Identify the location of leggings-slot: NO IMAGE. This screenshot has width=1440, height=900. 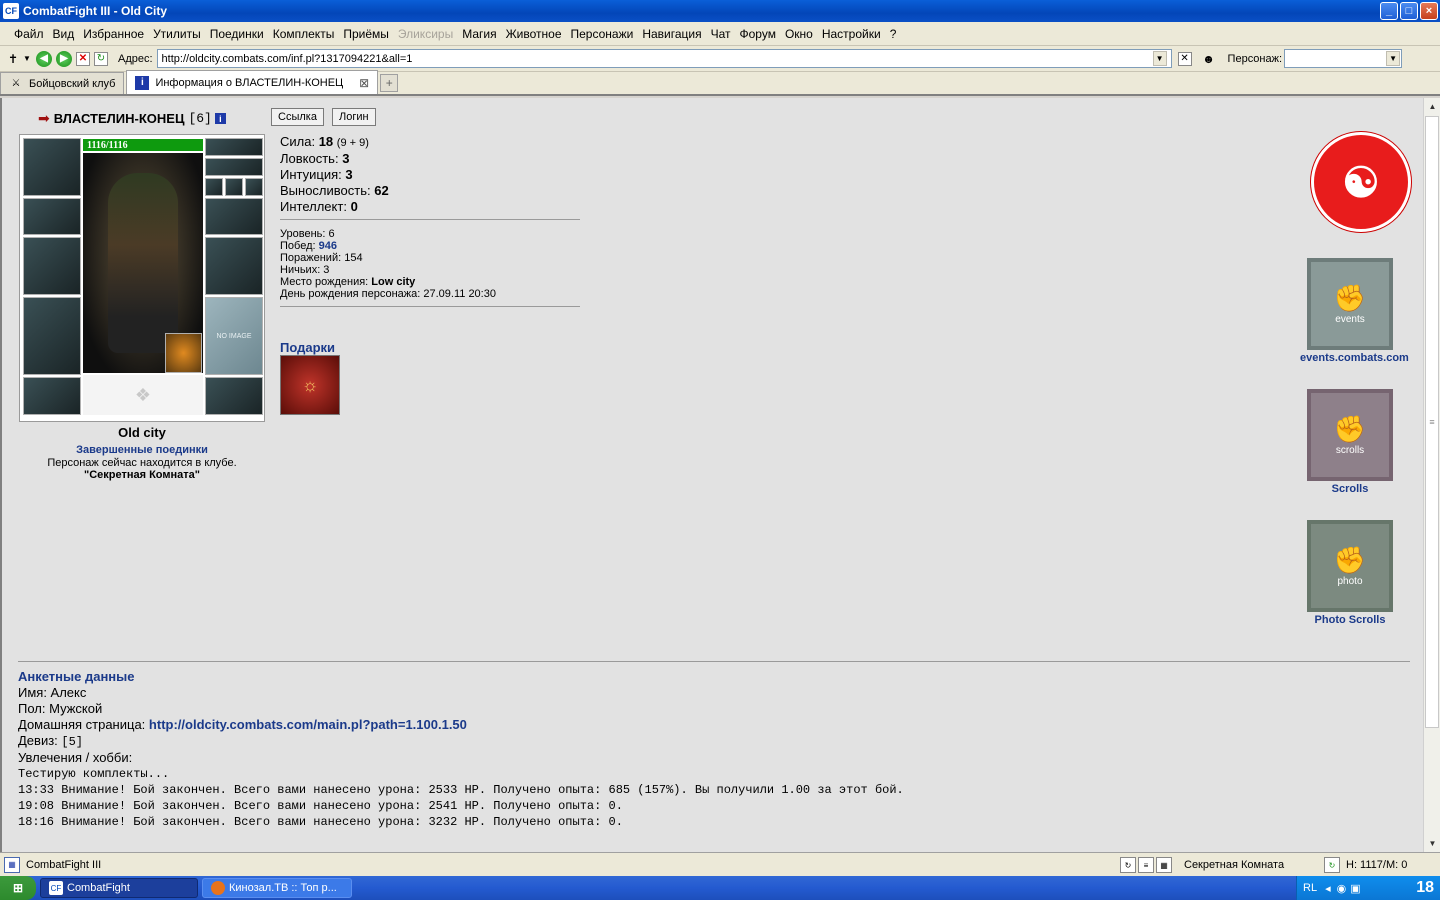
(234, 336).